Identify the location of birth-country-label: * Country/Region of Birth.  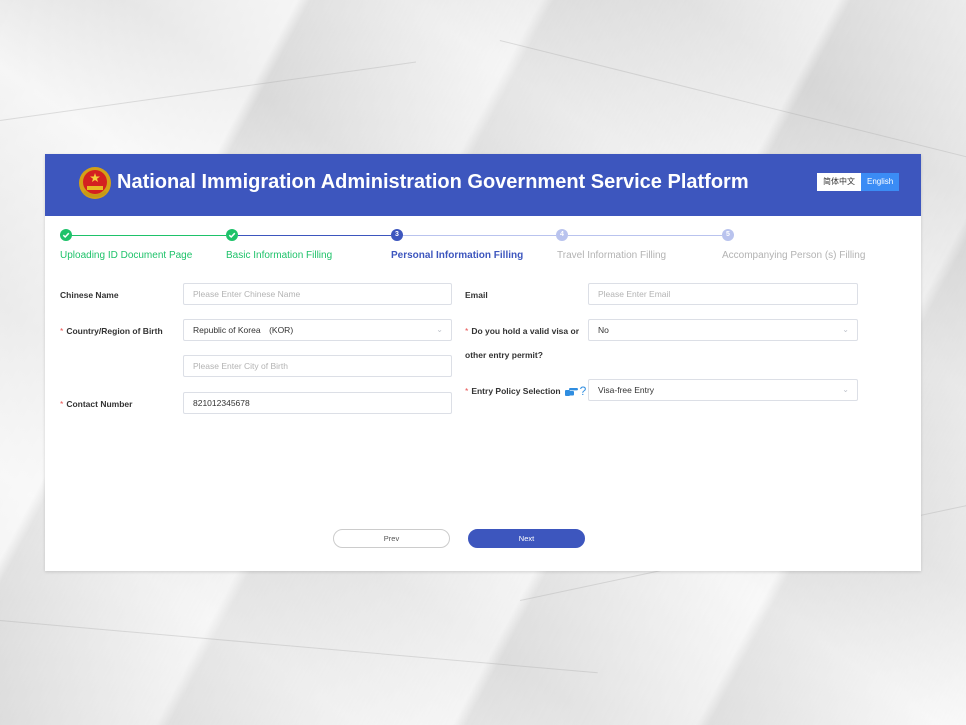
(111, 331).